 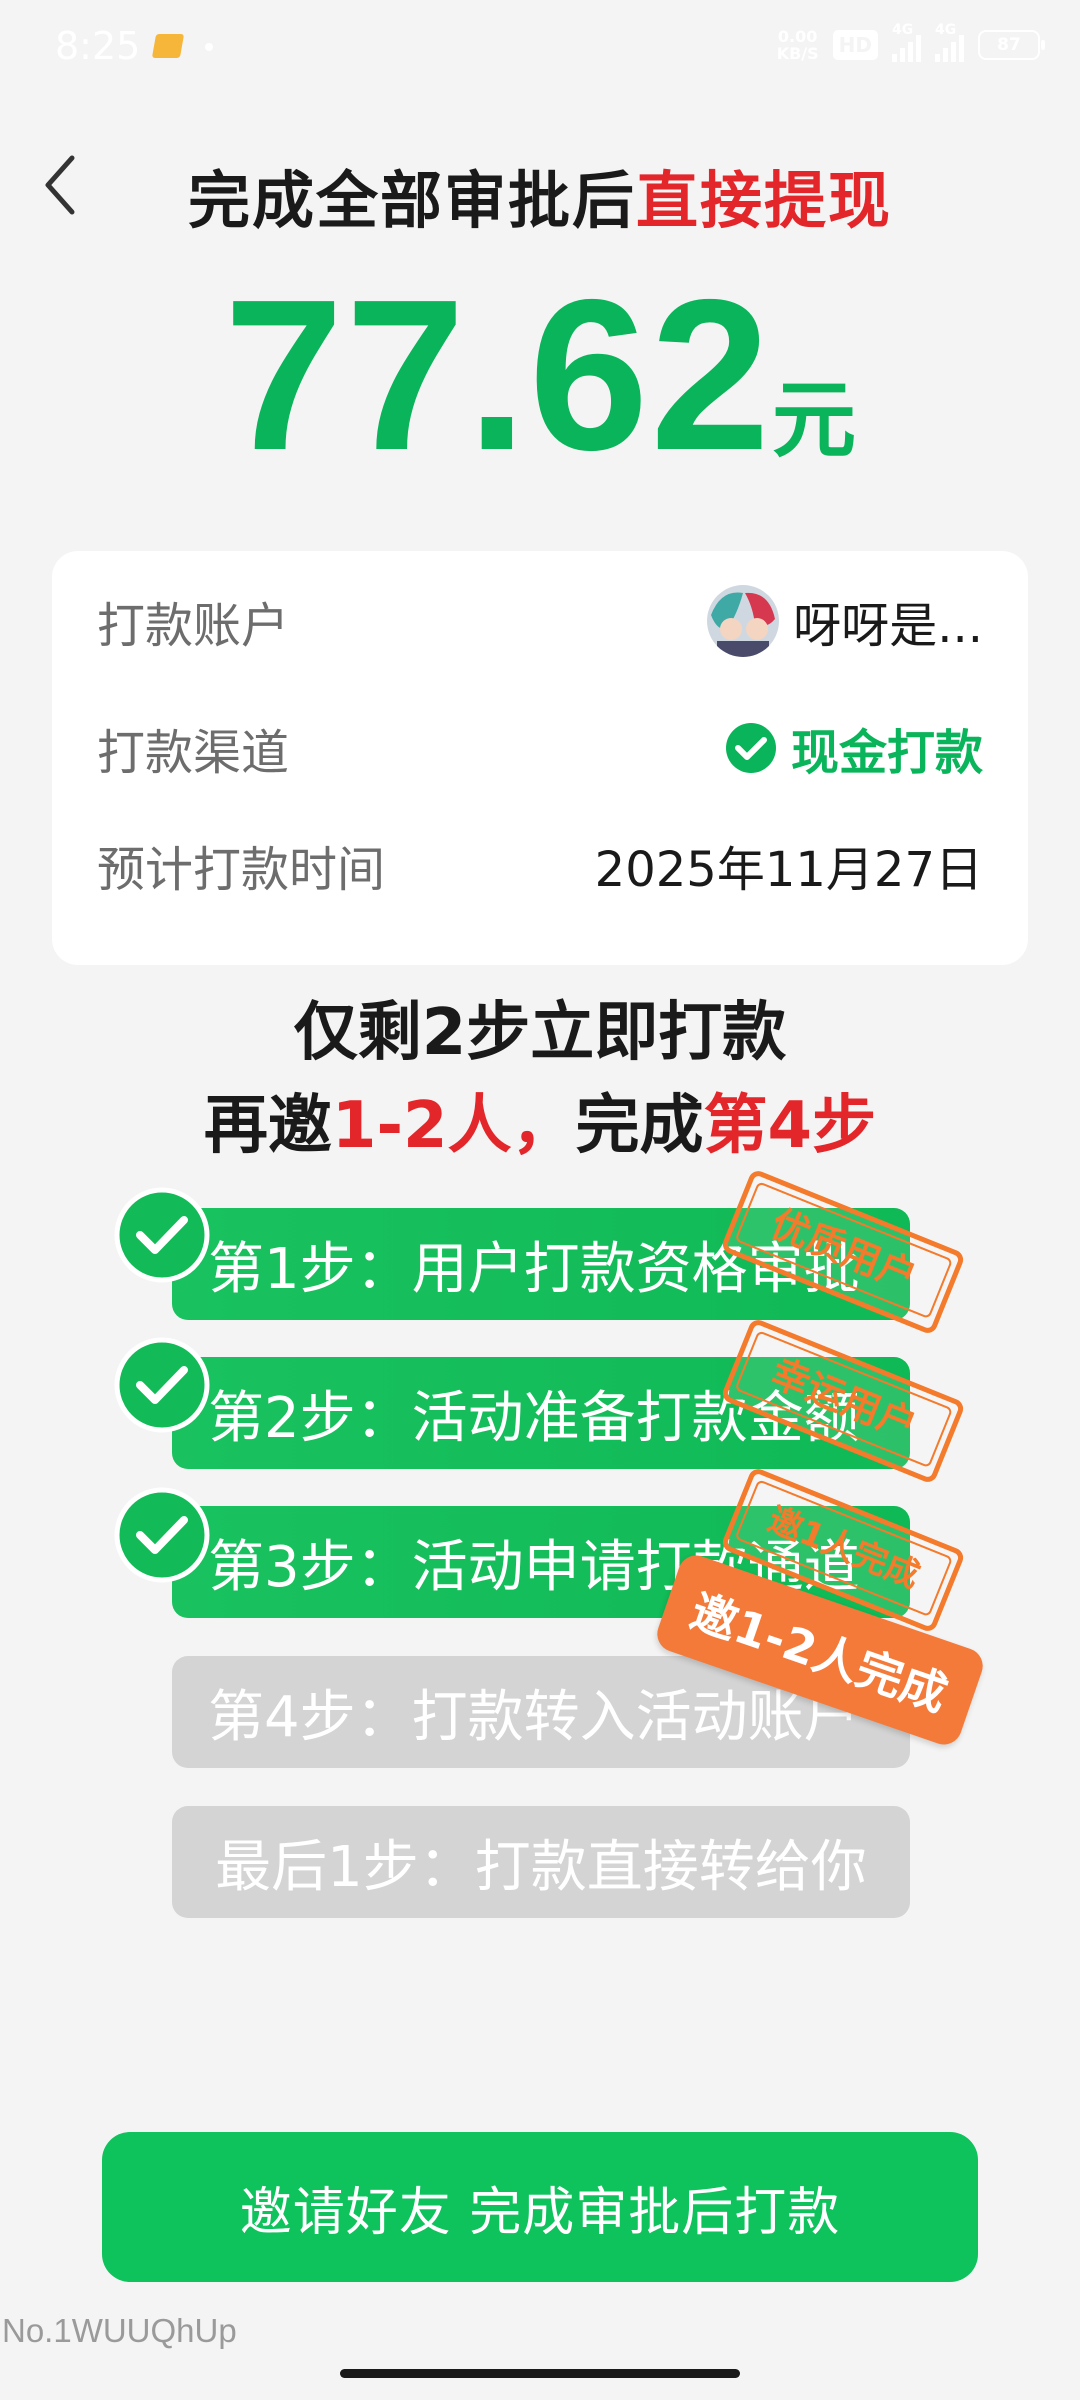 I want to click on step-5-bar: 最后1步：打款直接转给你, so click(x=541, y=1862).